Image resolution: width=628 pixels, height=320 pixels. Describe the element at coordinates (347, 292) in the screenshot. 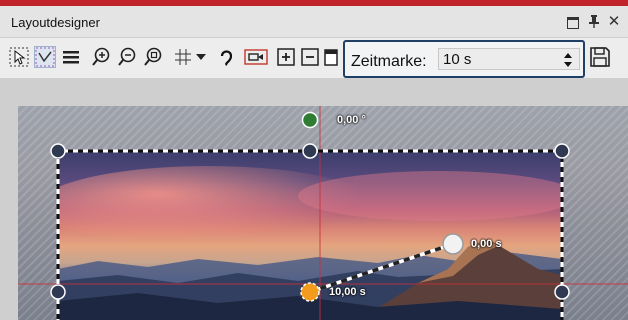

I see `keyframe-active-label: 10,00 s` at that location.